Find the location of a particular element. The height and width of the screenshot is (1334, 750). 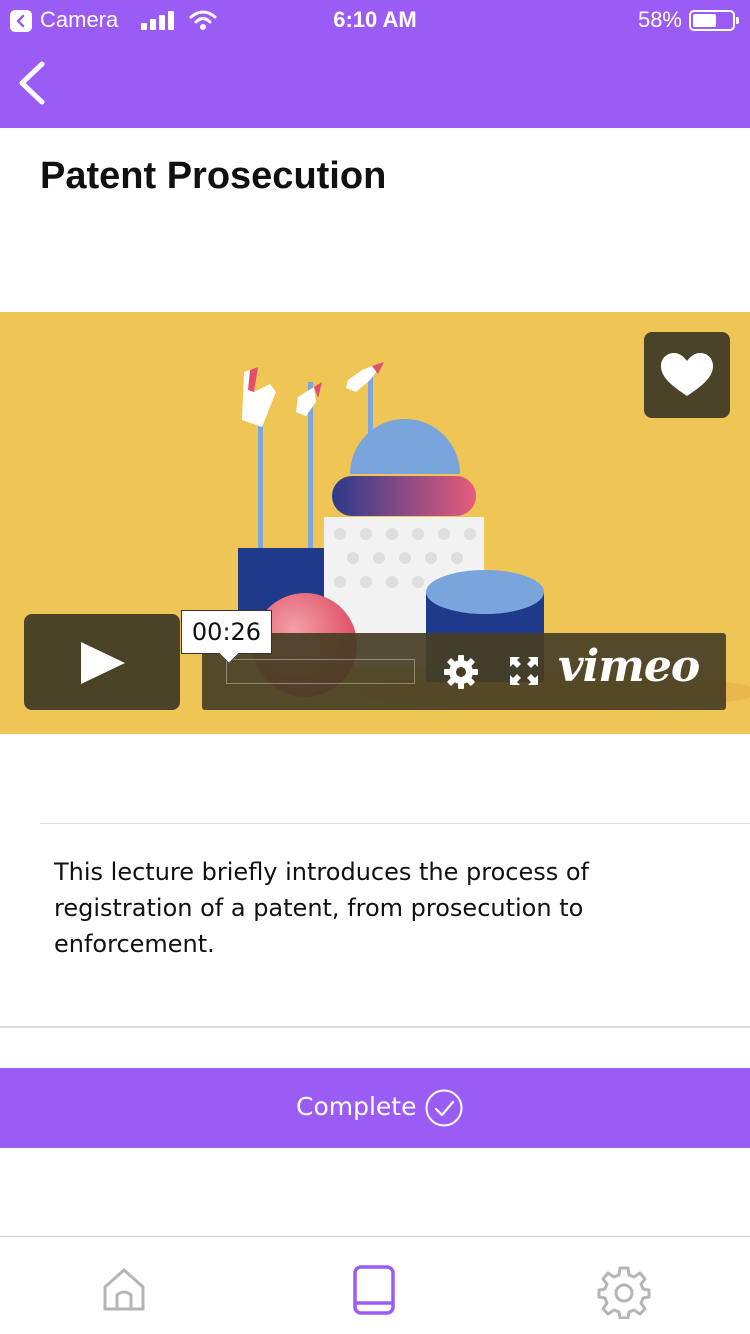

complete-label: Complete is located at coordinates (356, 1106).